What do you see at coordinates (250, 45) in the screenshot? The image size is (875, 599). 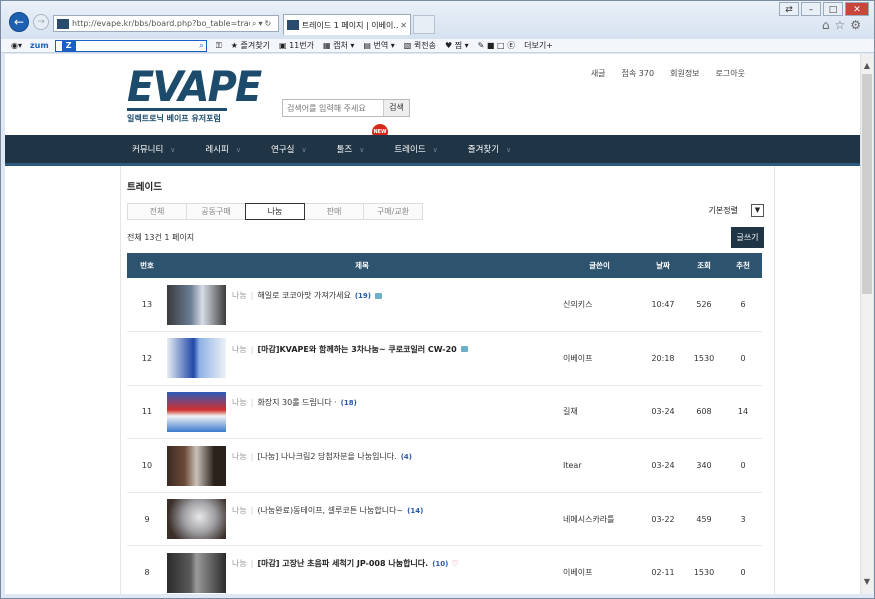 I see `toolbar-favorites: ★ 즐겨찾기` at bounding box center [250, 45].